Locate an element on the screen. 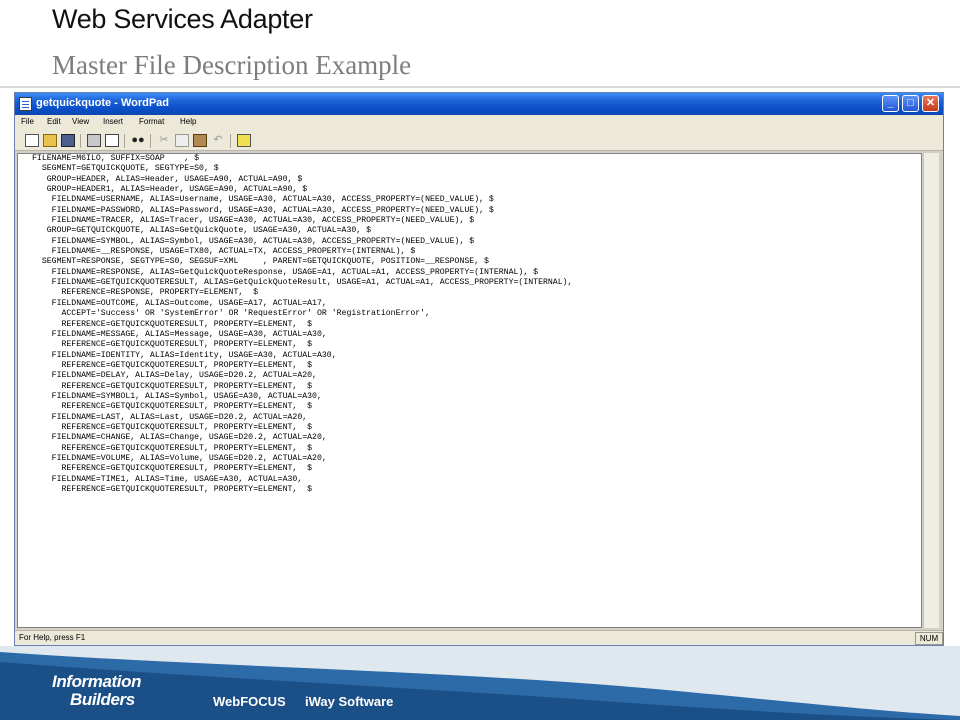 The width and height of the screenshot is (960, 720). undo-icon: ↶ is located at coordinates (218, 140).